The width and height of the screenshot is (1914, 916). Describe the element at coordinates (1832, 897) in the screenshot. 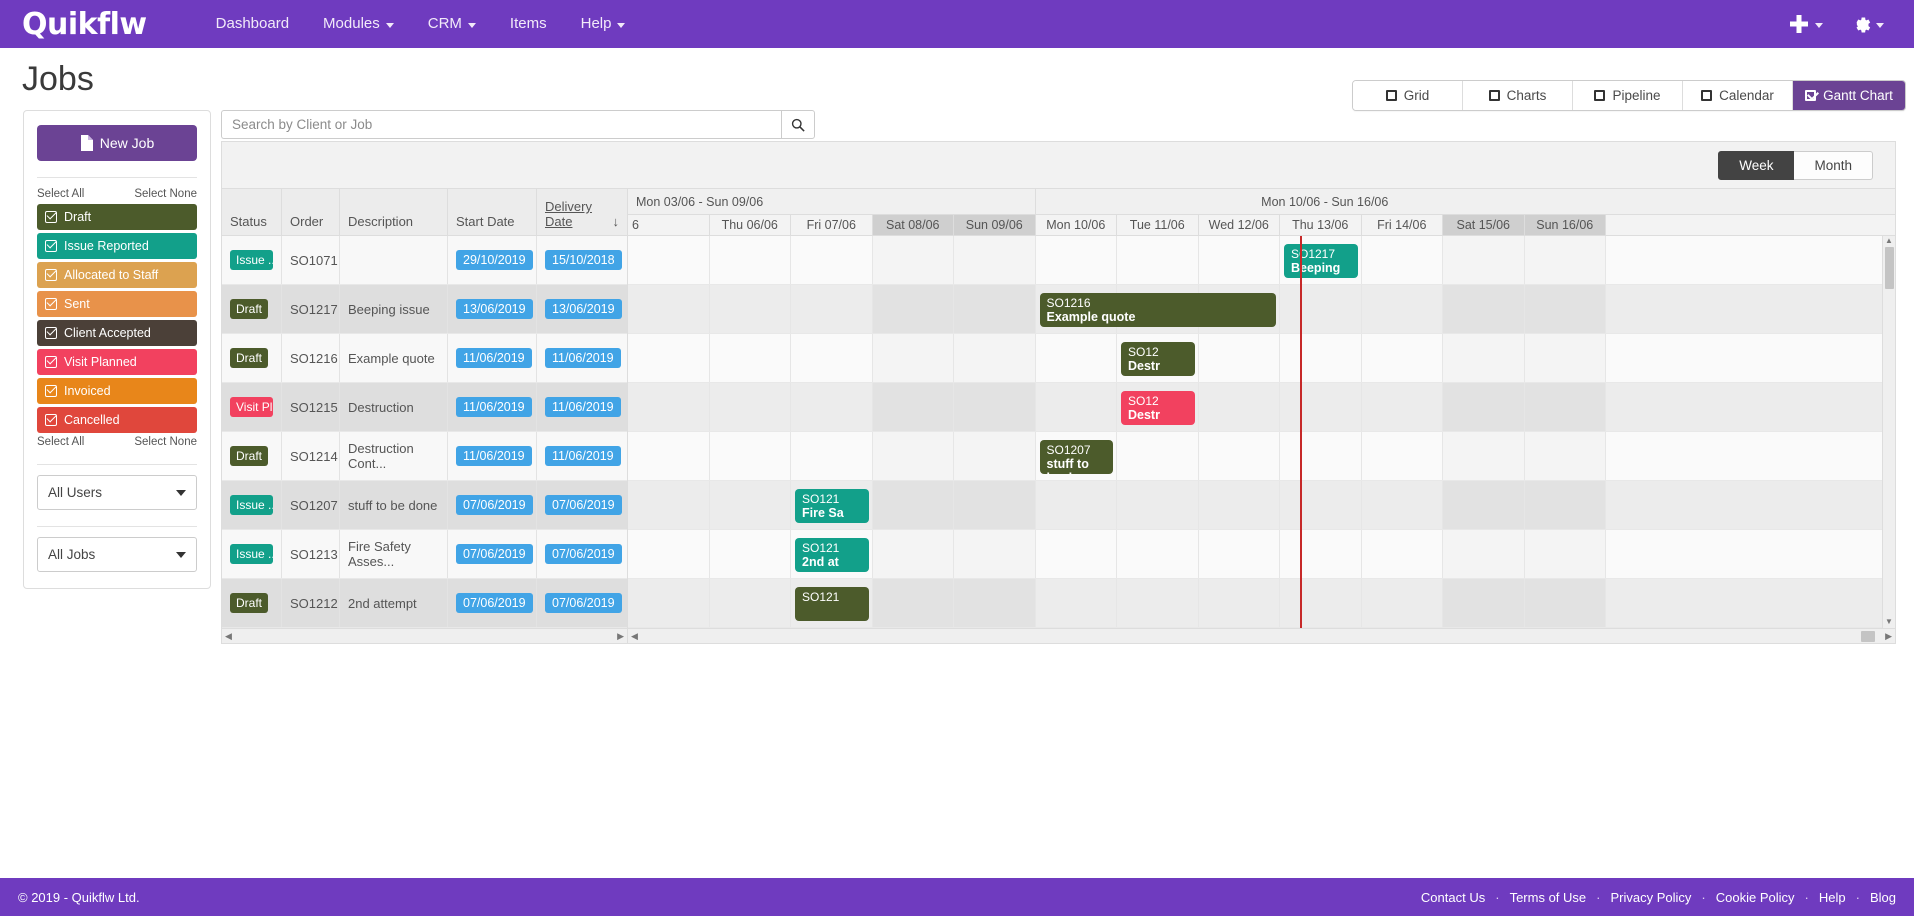

I see `footer-link-help: Help` at that location.